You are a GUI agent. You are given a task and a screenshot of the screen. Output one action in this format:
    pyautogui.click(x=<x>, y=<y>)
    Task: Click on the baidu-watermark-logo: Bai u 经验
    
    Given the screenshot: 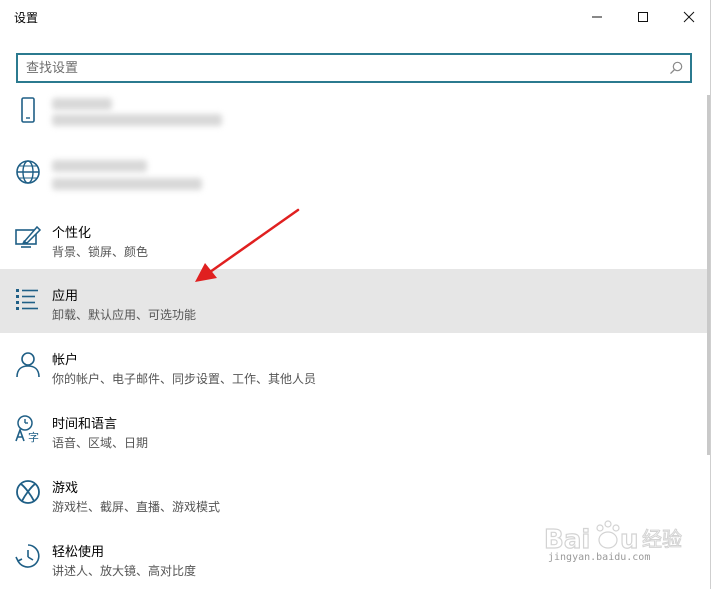 What is the action you would take?
    pyautogui.click(x=613, y=538)
    